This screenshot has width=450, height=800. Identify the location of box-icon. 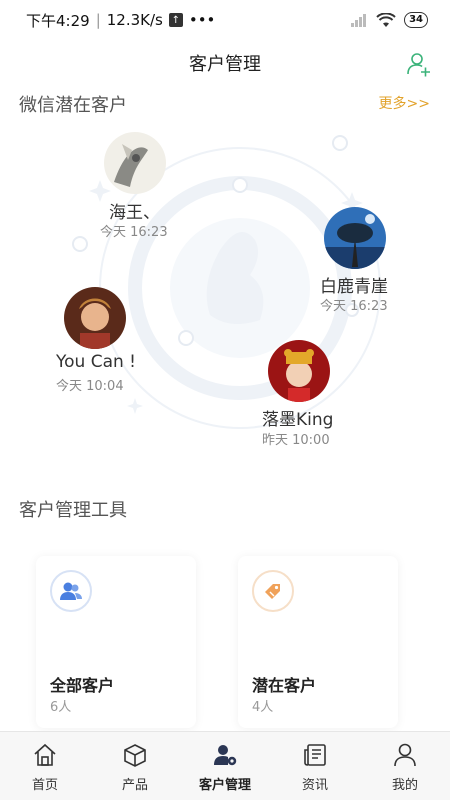
(135, 755).